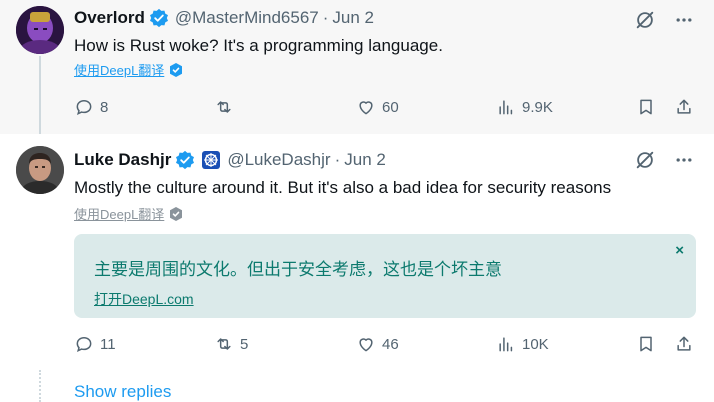  What do you see at coordinates (247, 18) in the screenshot?
I see `handle: @MasterMind6567` at bounding box center [247, 18].